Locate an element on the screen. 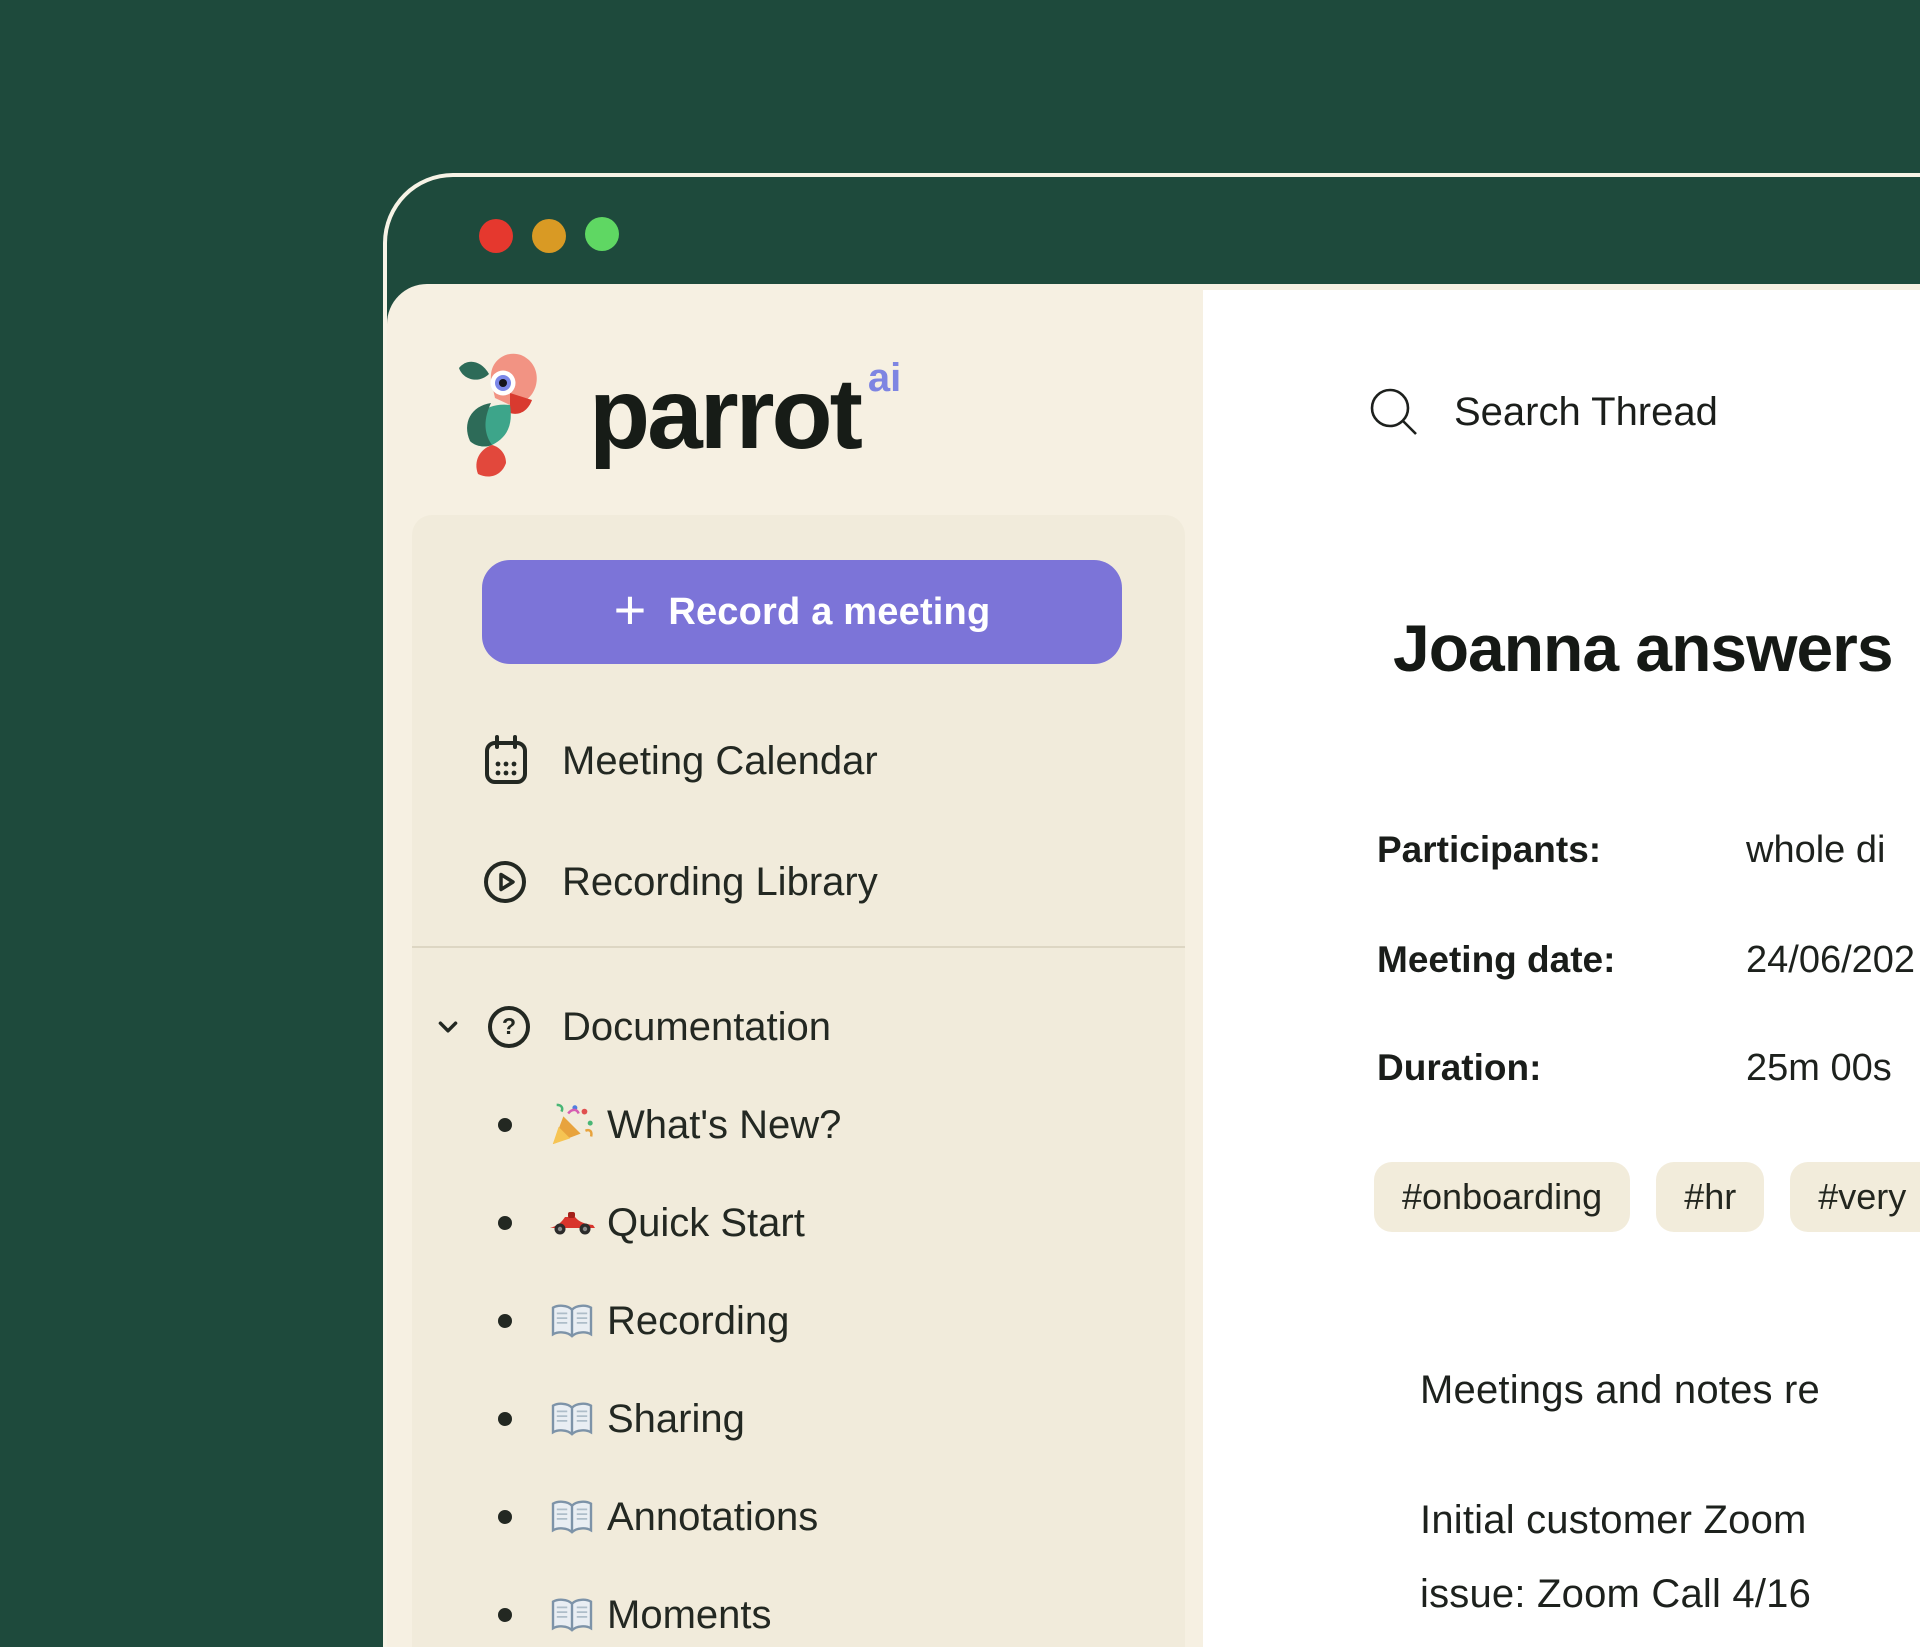 Image resolution: width=1920 pixels, height=1647 pixels. sidebar-item-quick-start: Quick Start is located at coordinates (798, 1223).